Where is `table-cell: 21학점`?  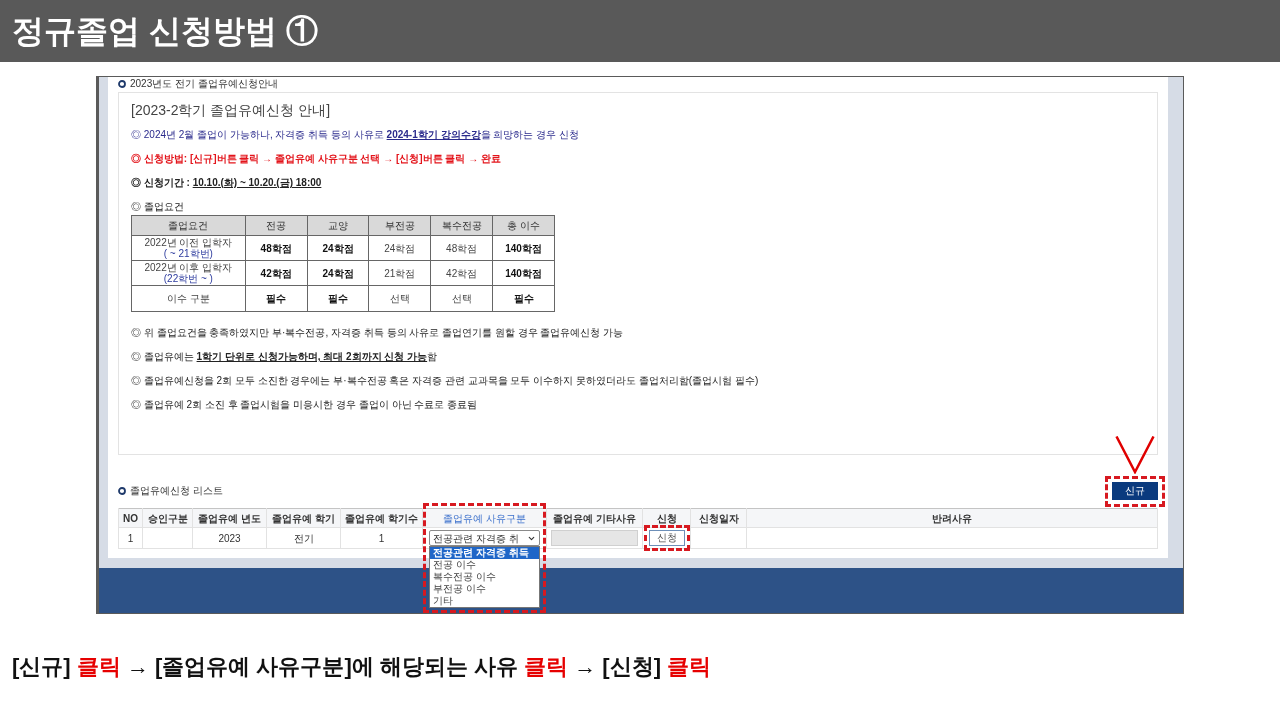 table-cell: 21학점 is located at coordinates (399, 273).